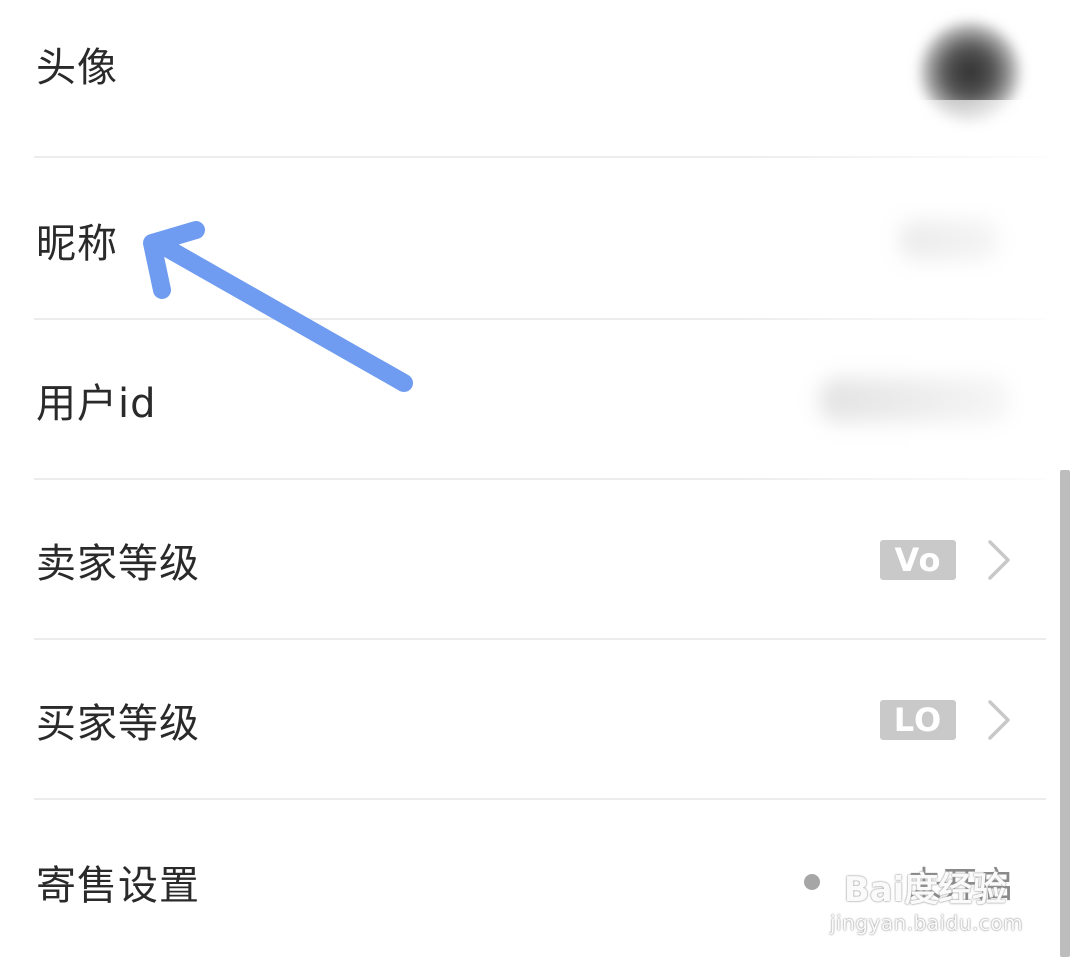 This screenshot has height=957, width=1080. I want to click on seller-level-badge: Vo, so click(918, 560).